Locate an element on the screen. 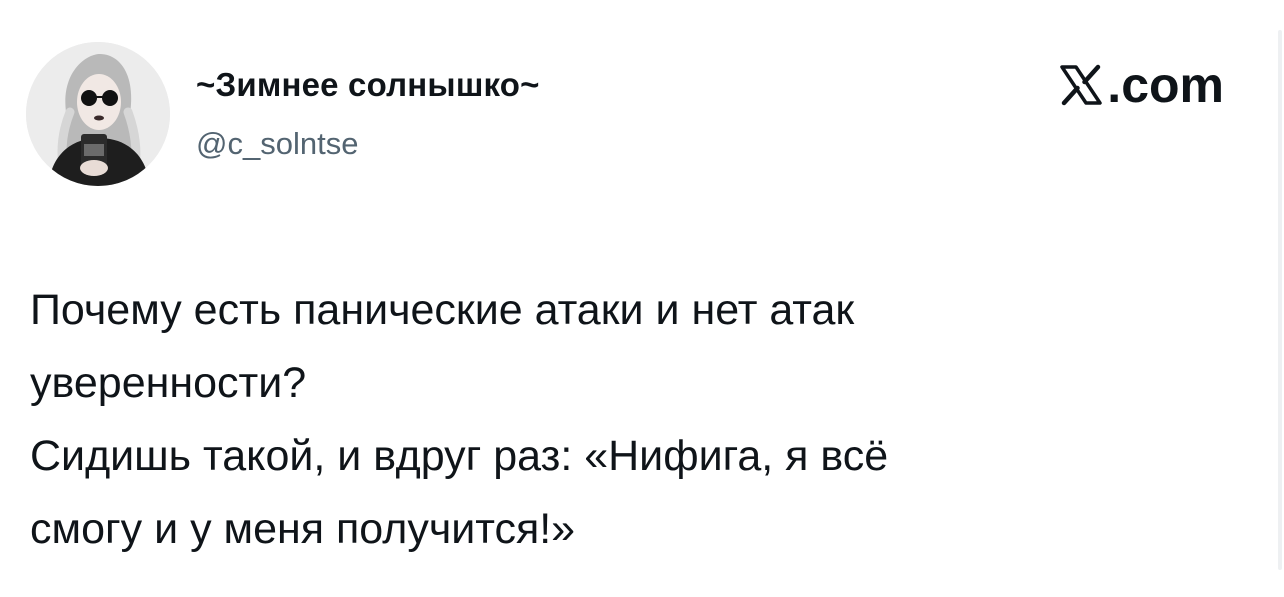  avatar-photo is located at coordinates (98, 114).